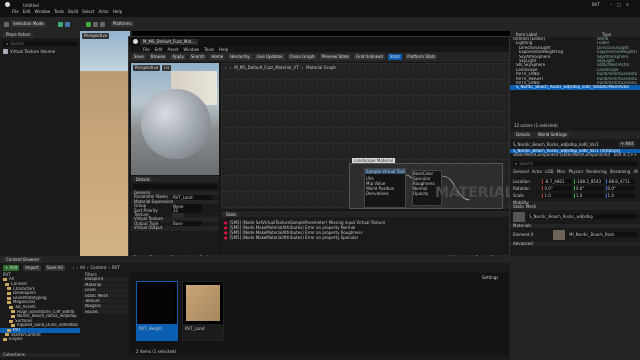 Image resolution: width=640 pixels, height=360 pixels. What do you see at coordinates (67, 24) in the screenshot?
I see `blueprint-icon` at bounding box center [67, 24].